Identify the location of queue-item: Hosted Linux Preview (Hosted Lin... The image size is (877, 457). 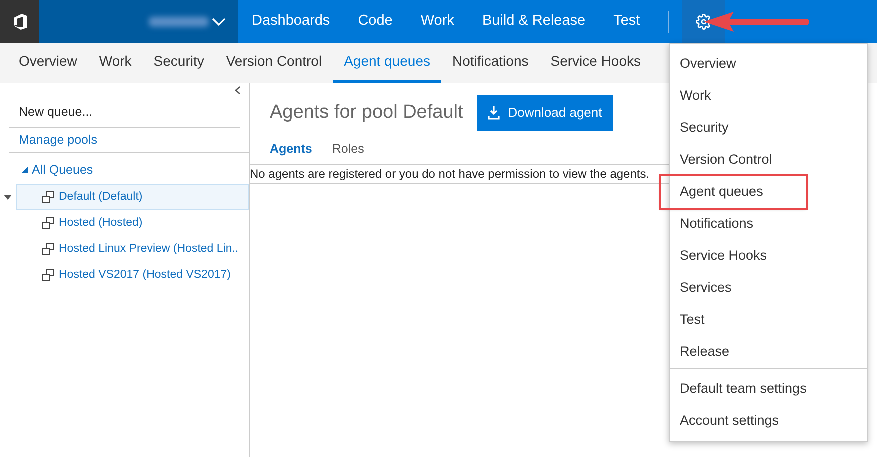
(132, 249).